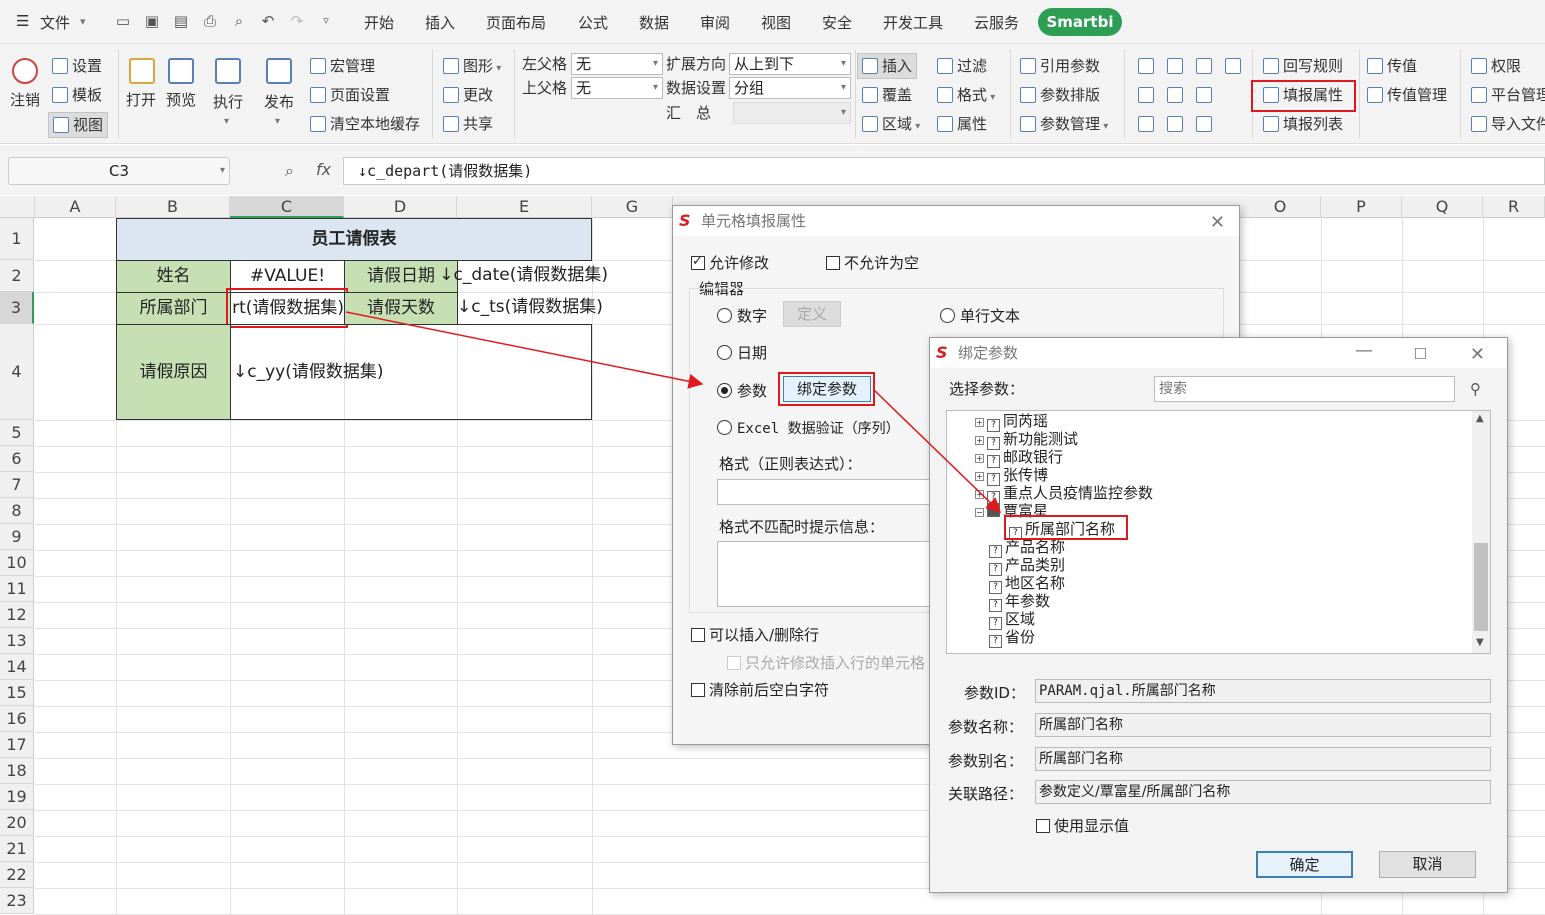 The height and width of the screenshot is (915, 1545). I want to click on arrow-cell-to-param, so click(524, 350).